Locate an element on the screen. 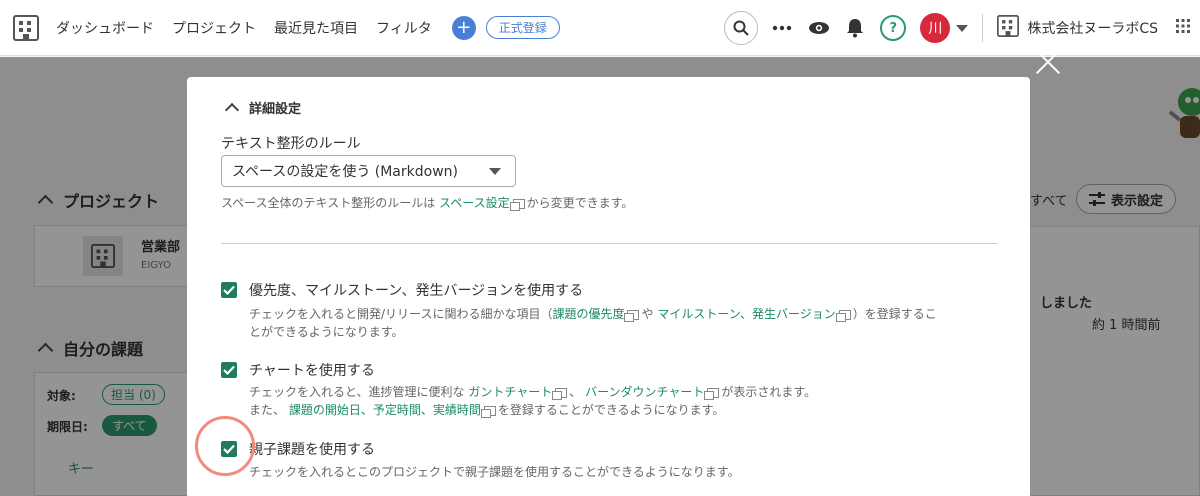  add-button: + is located at coordinates (463, 27).